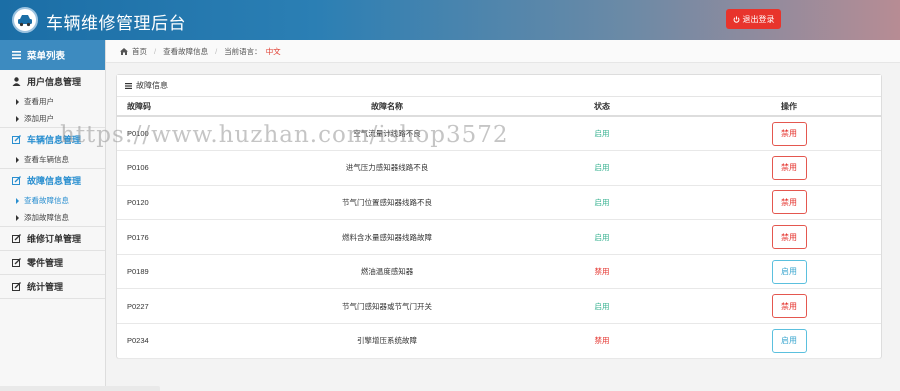  I want to click on sidebar-item-add-user: 添加用户, so click(52, 118).